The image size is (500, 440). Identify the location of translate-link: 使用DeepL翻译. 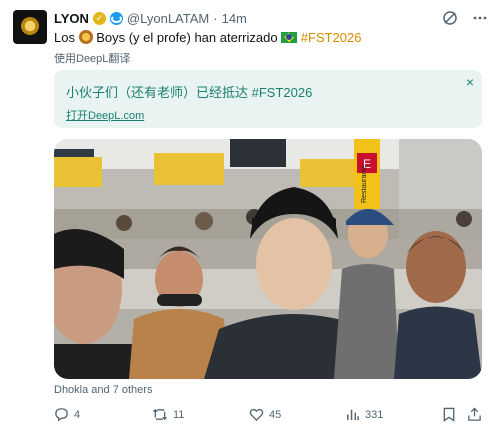
(92, 58).